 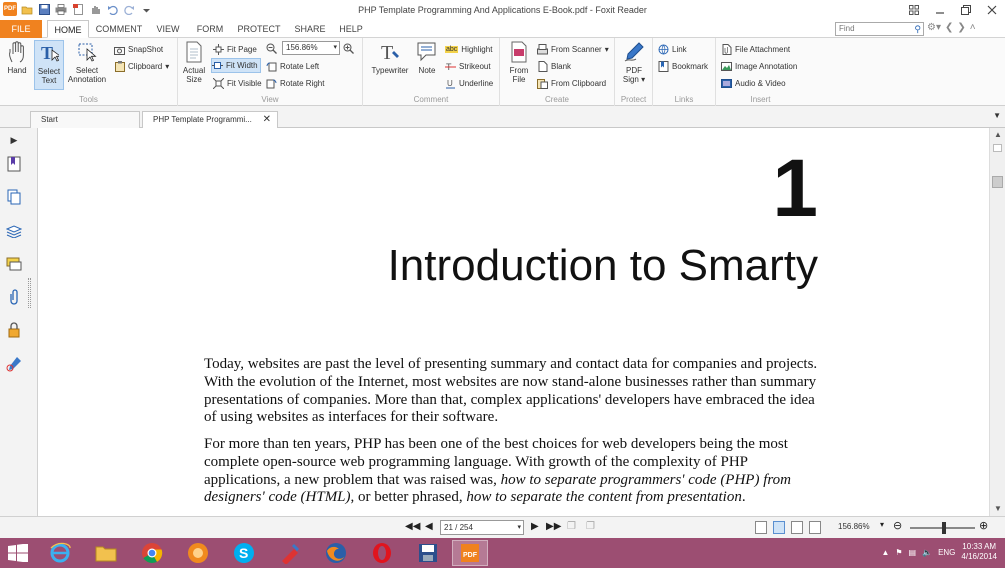 What do you see at coordinates (382, 553) in the screenshot?
I see `opera-icon` at bounding box center [382, 553].